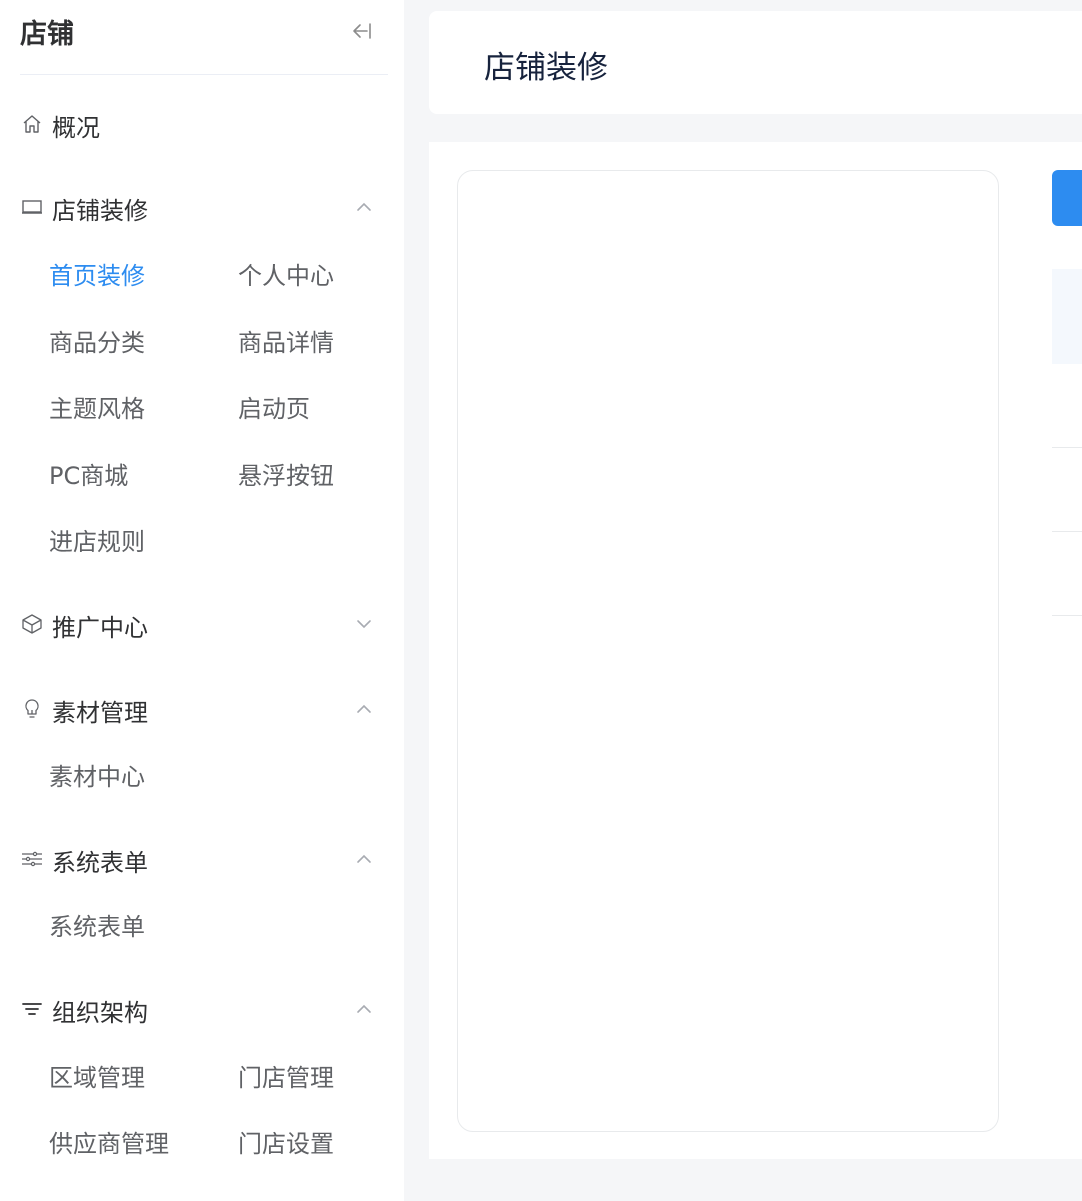 Image resolution: width=1082 pixels, height=1201 pixels. What do you see at coordinates (100, 713) in the screenshot?
I see `menu-label-materials: 素材管理` at bounding box center [100, 713].